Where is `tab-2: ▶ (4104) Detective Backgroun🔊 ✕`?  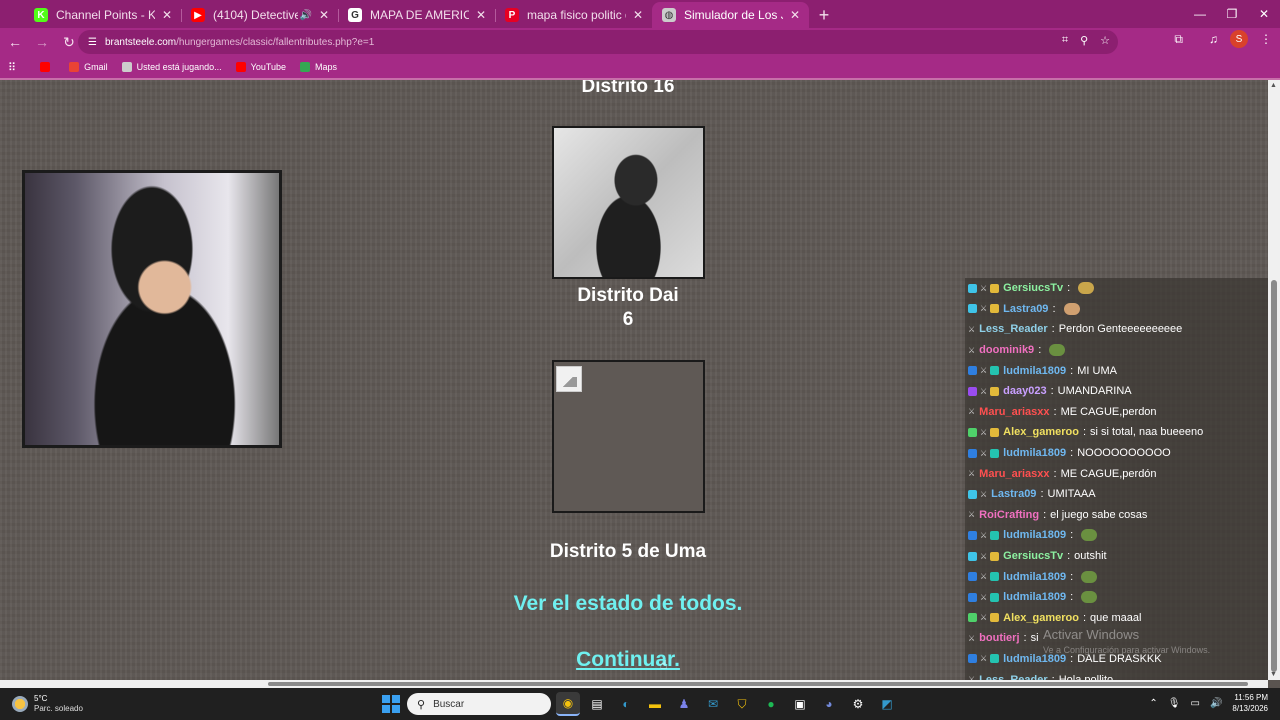 tab-2: ▶ (4104) Detective Backgroun🔊 ✕ is located at coordinates (259, 15).